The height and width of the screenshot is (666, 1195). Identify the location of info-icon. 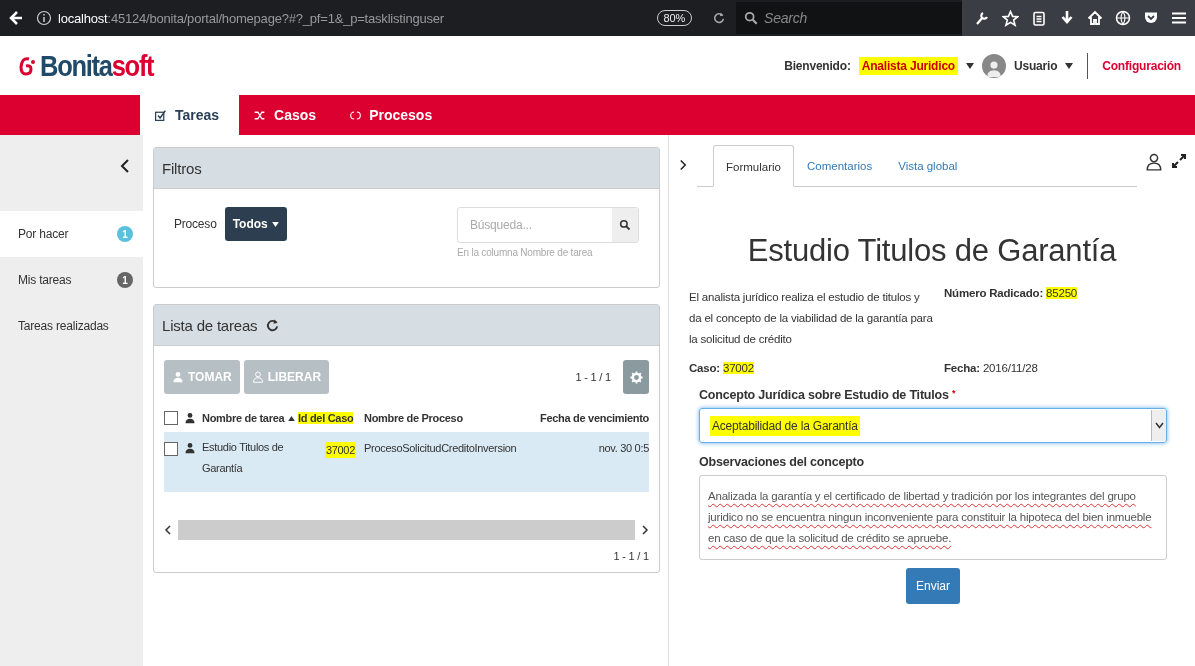
(44, 18).